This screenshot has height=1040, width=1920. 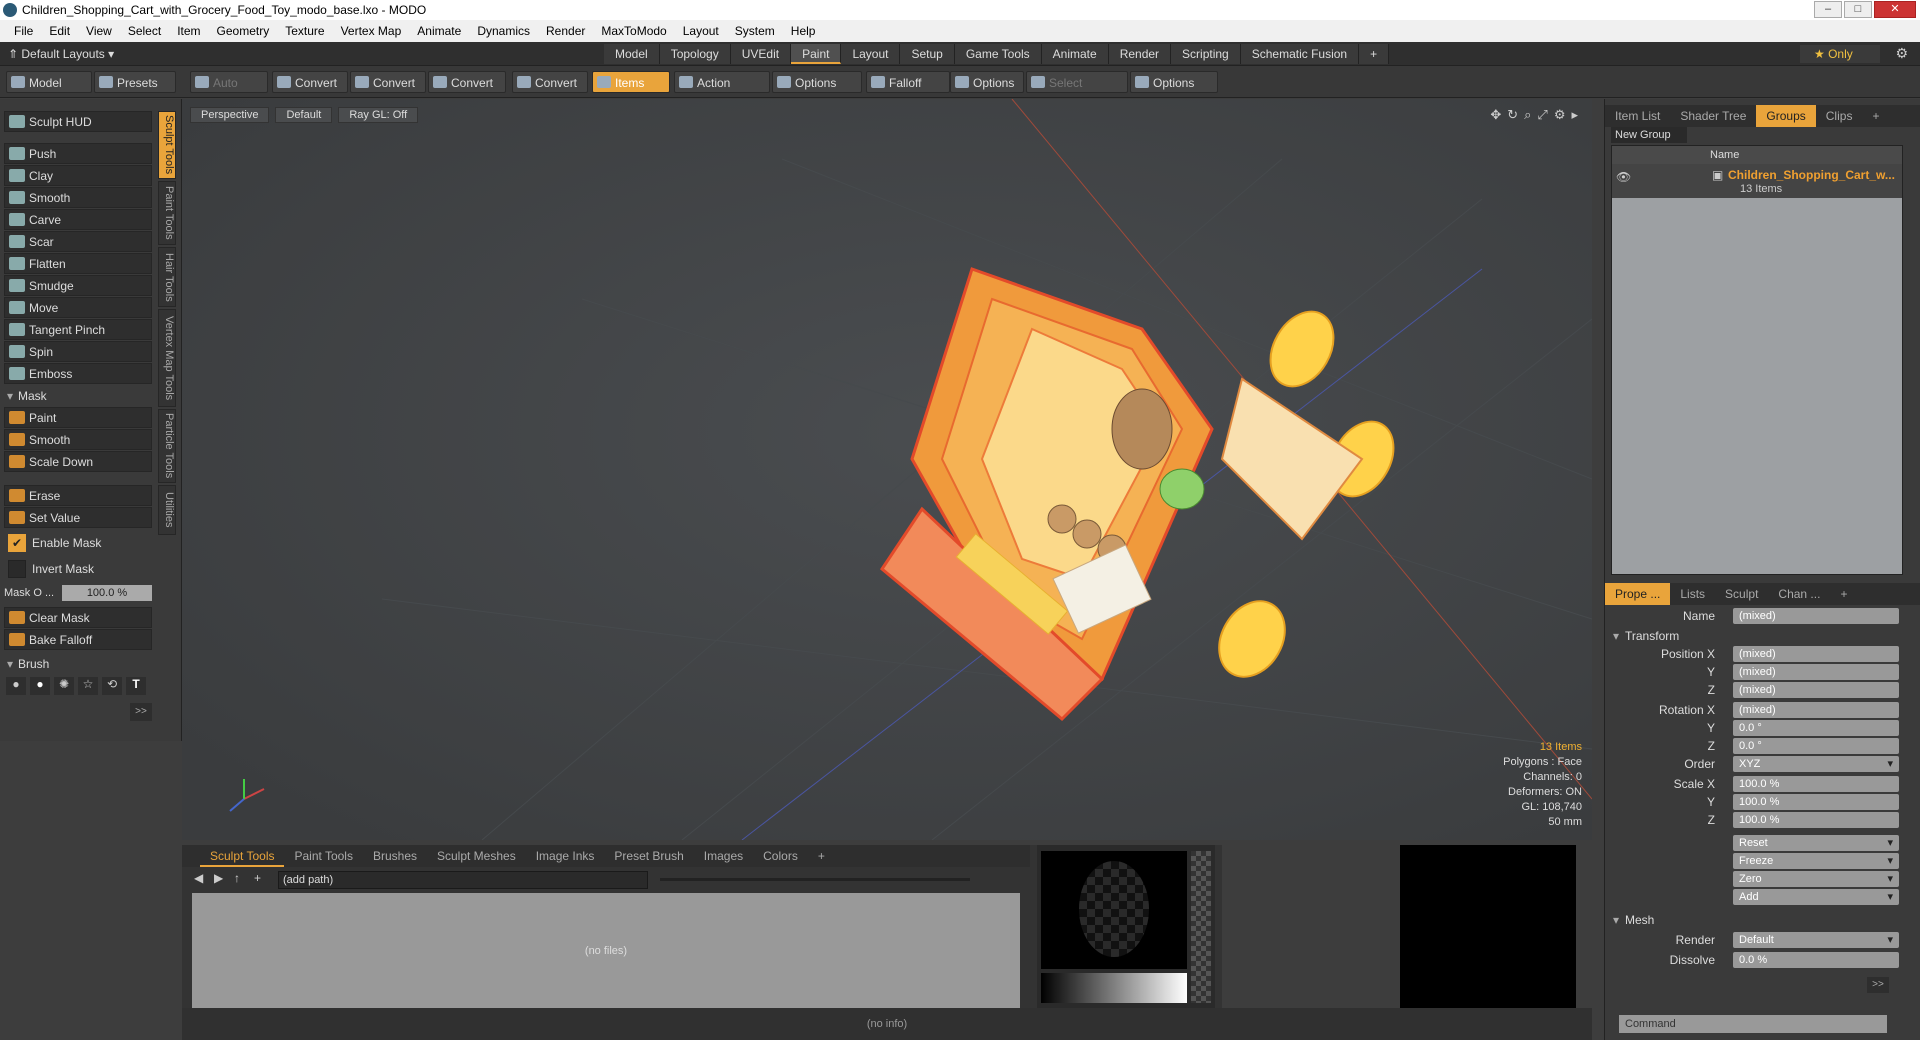 What do you see at coordinates (78, 153) in the screenshot?
I see `tool-push: Push` at bounding box center [78, 153].